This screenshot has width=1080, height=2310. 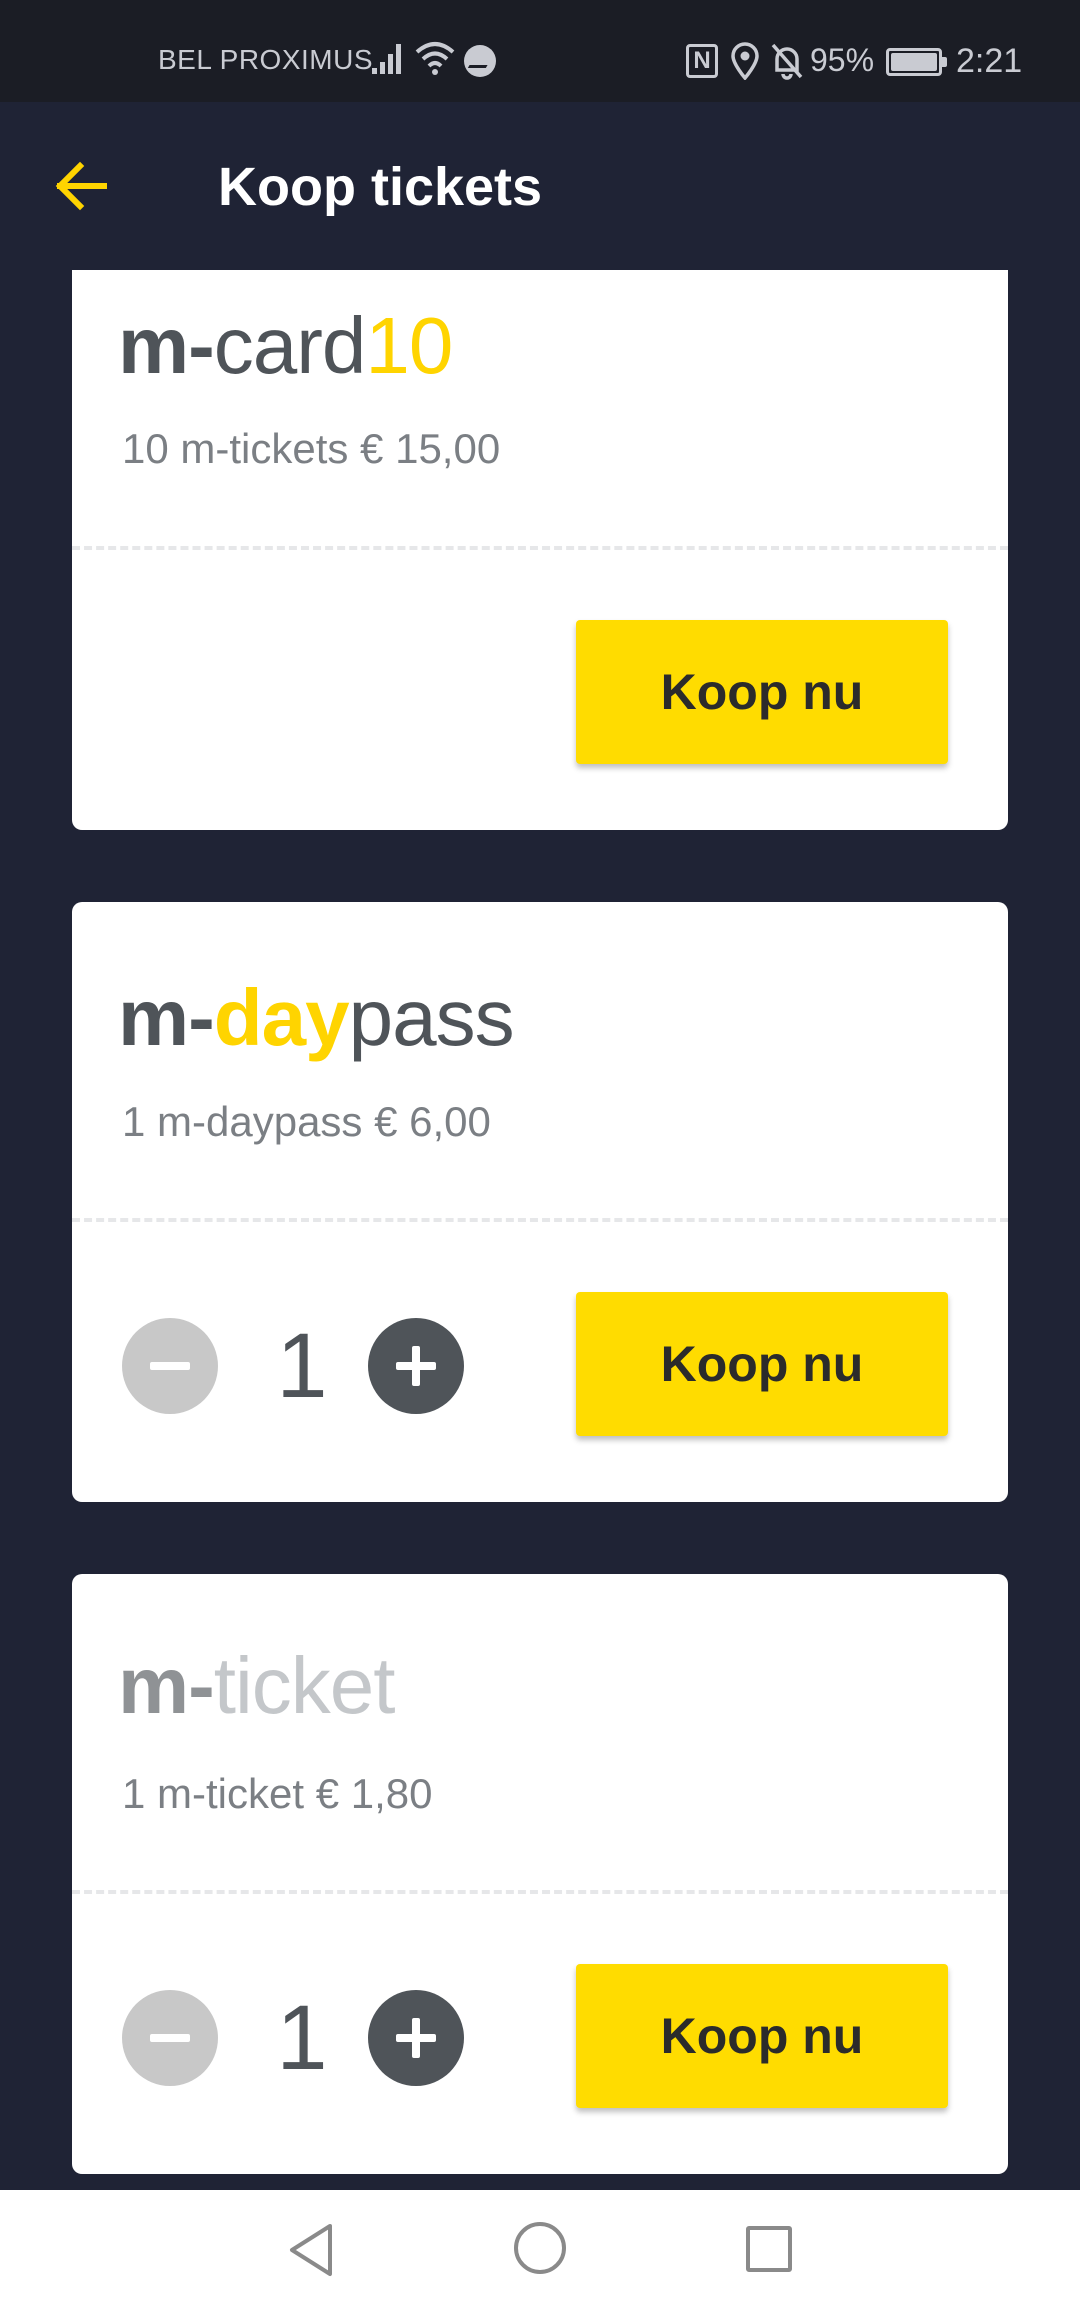 What do you see at coordinates (281, 1017) in the screenshot?
I see `logo-part: day` at bounding box center [281, 1017].